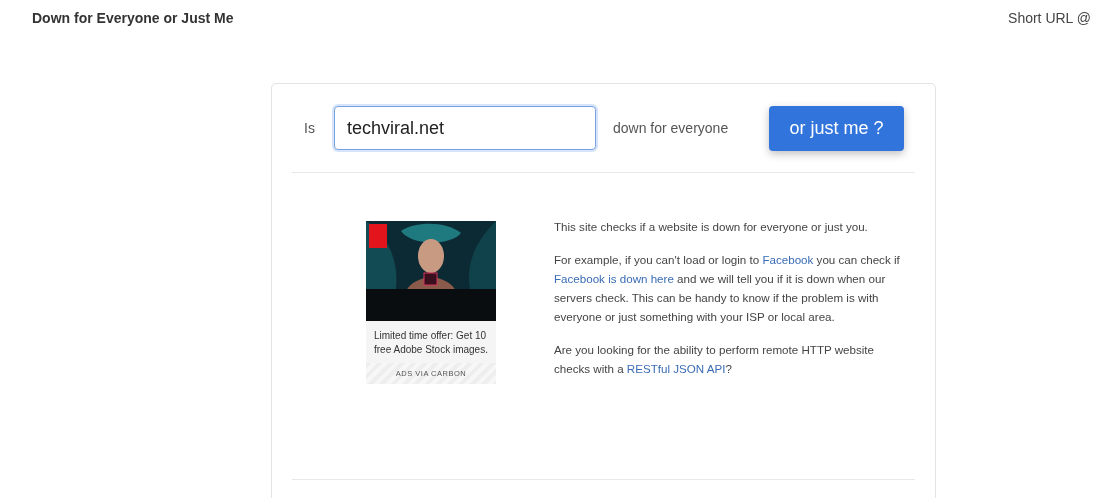 The height and width of the screenshot is (498, 1101). Describe the element at coordinates (671, 128) in the screenshot. I see `form-label: down for everyone` at that location.